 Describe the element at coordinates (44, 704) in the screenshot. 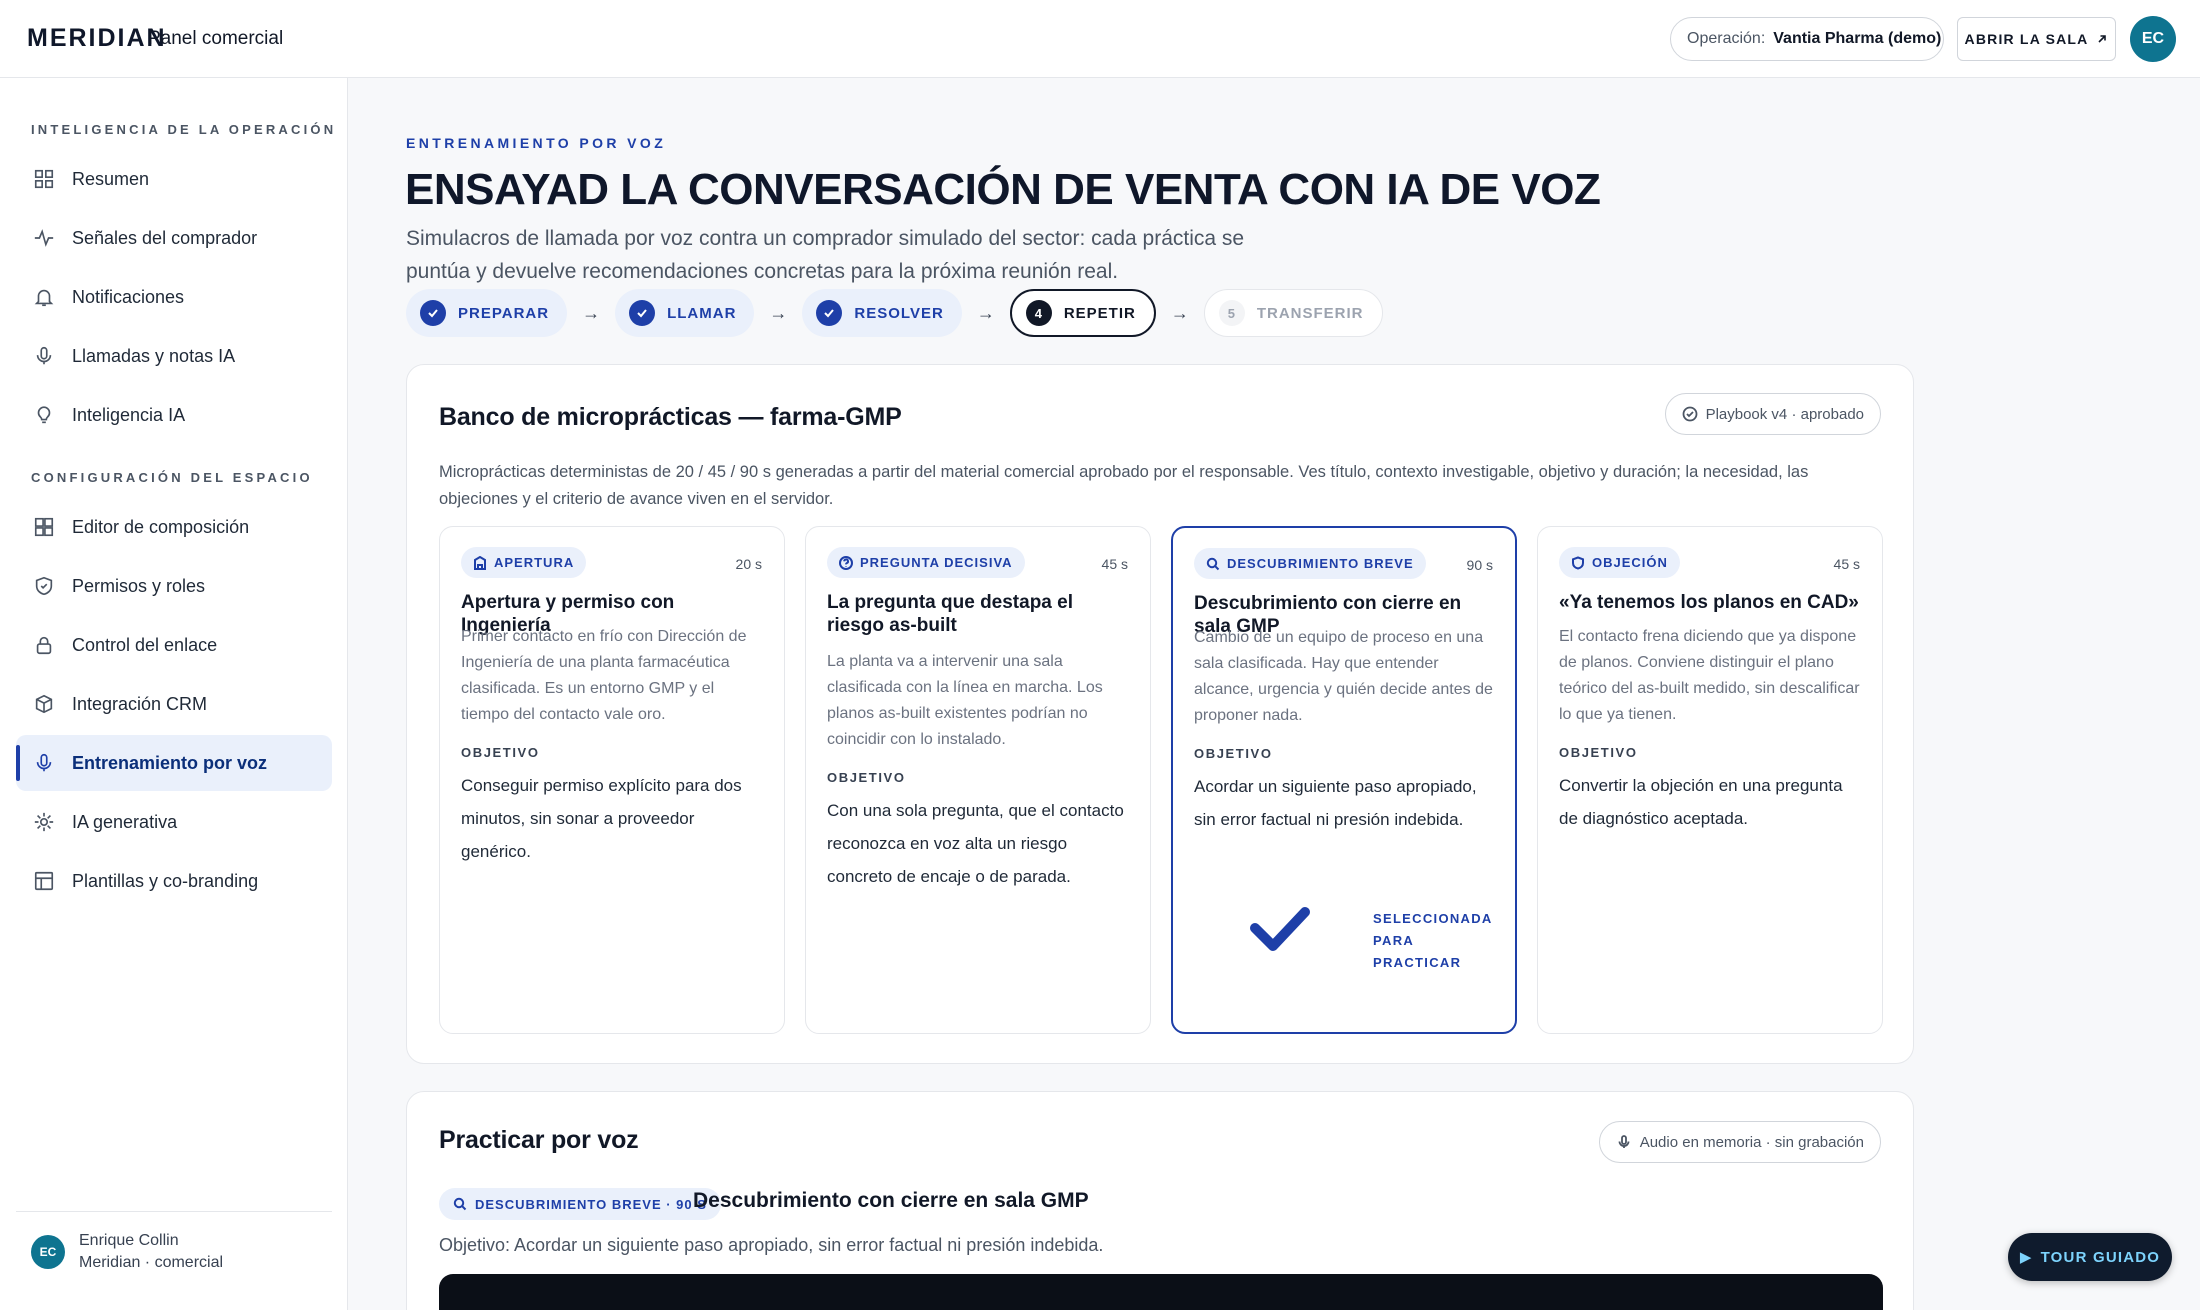

I see `cube-icon` at that location.